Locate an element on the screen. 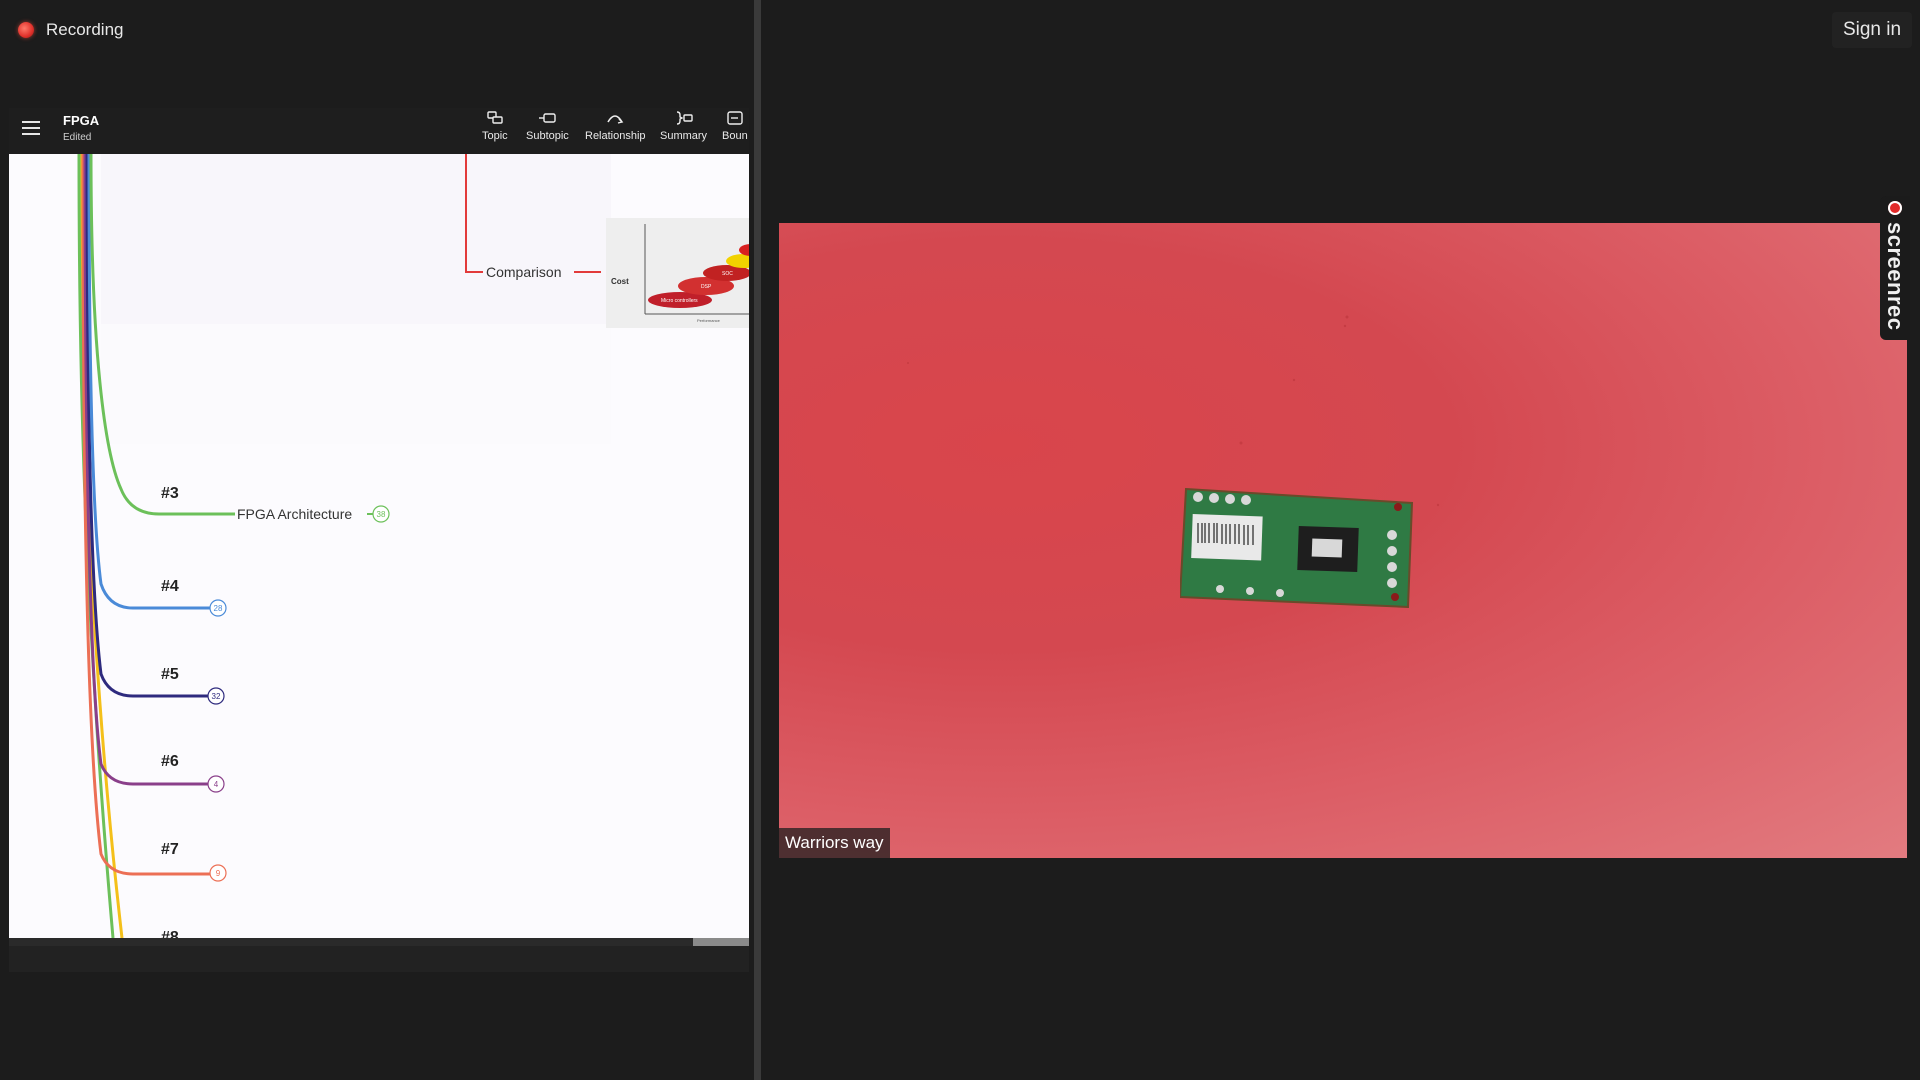 This screenshot has height=1080, width=1920. branch-label-8: #8 is located at coordinates (170, 933).